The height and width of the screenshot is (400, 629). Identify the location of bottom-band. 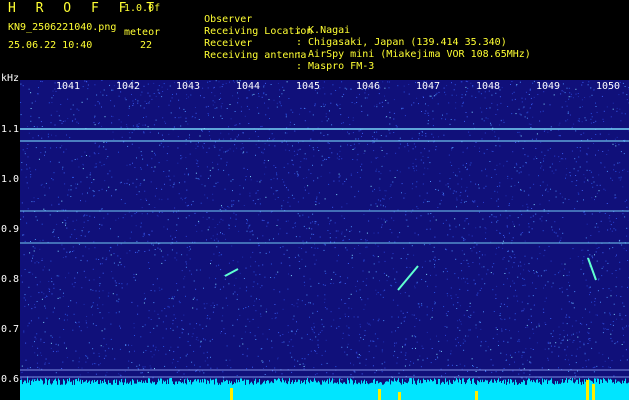
(324, 393).